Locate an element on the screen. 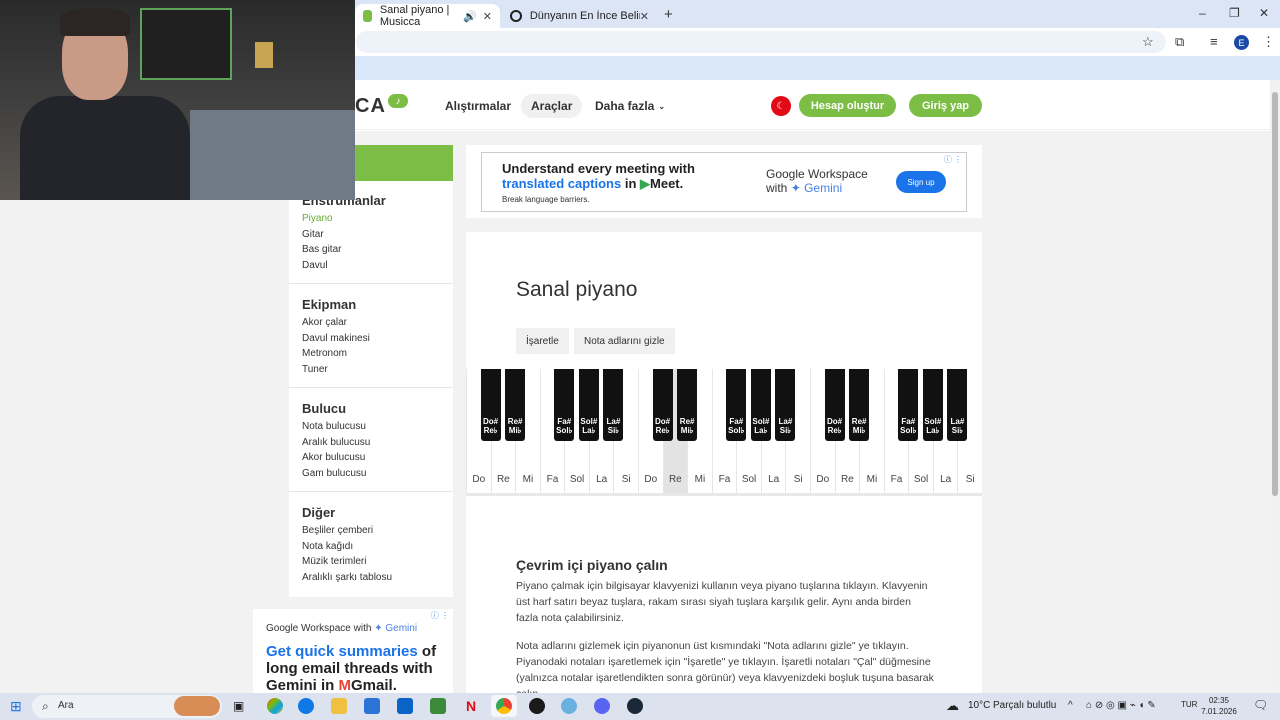 The image size is (1280, 720). hide-note-names-button: Nota adlarını gizle is located at coordinates (624, 341).